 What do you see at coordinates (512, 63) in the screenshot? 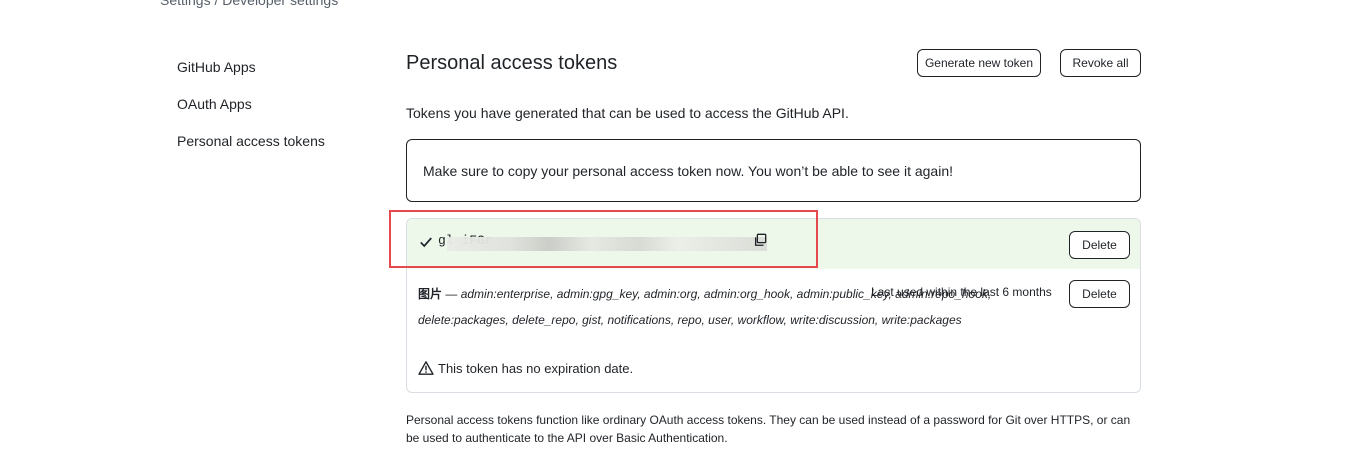
I see `page-title: Personal access tokens` at bounding box center [512, 63].